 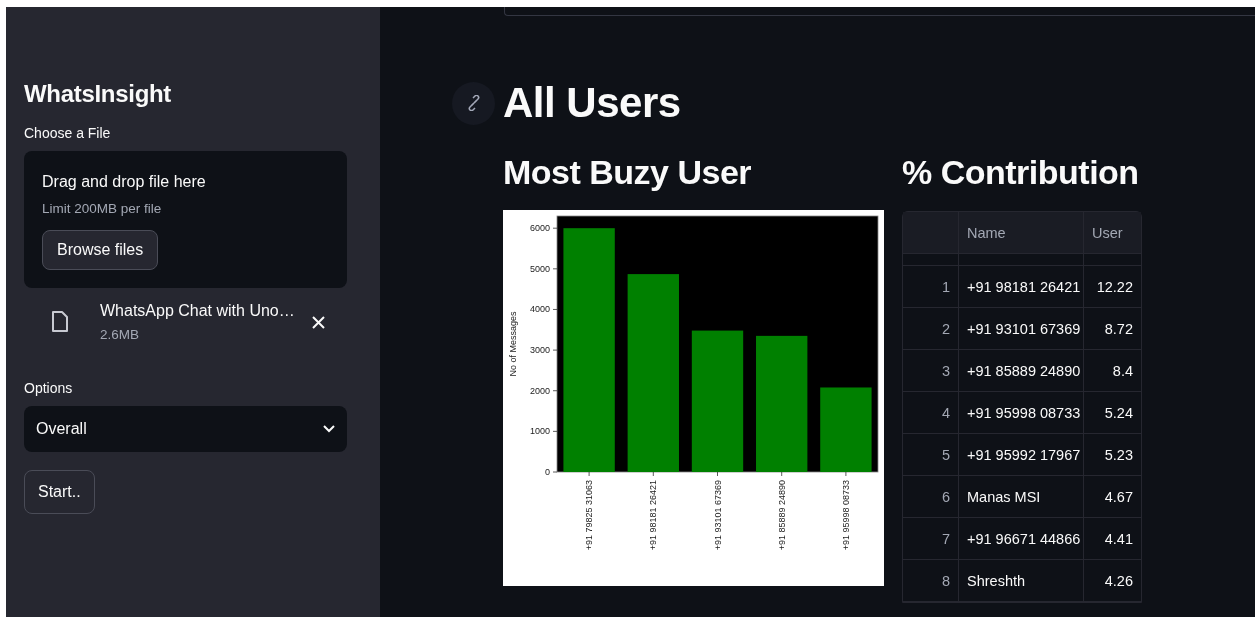 What do you see at coordinates (931, 286) in the screenshot?
I see `row-index: 1` at bounding box center [931, 286].